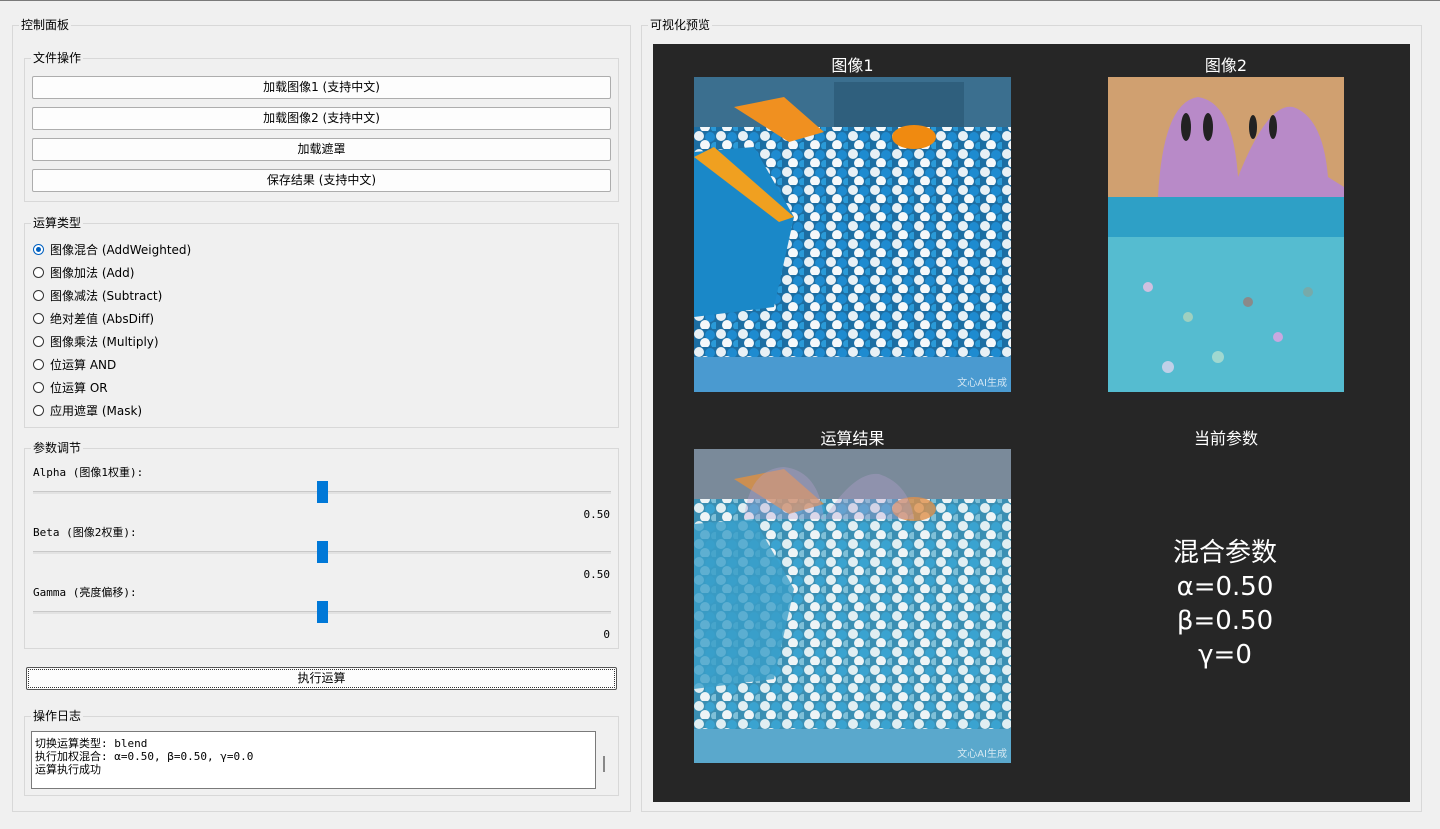  Describe the element at coordinates (88, 472) in the screenshot. I see `alpha-label: Alpha (图像1权重):` at that location.